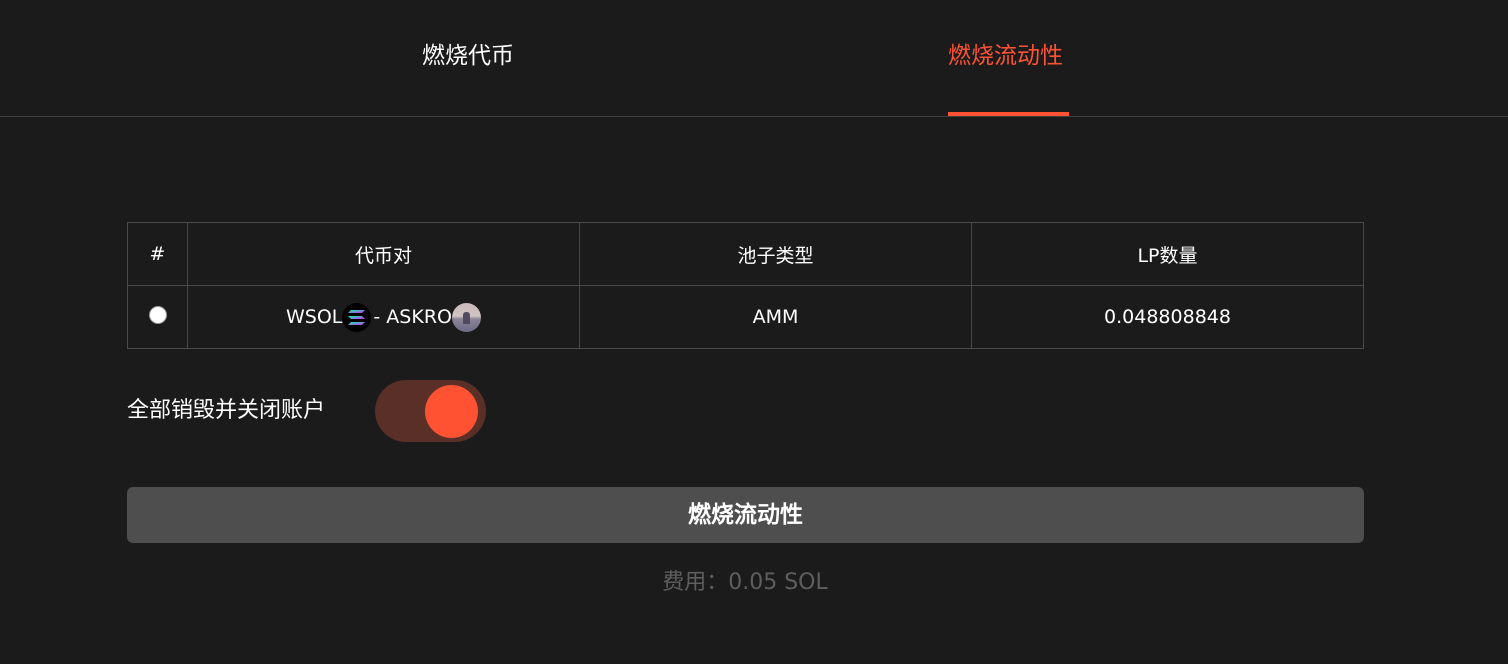 This screenshot has width=1508, height=664. What do you see at coordinates (1167, 317) in the screenshot?
I see `lp-amount-cell: 0.048808848` at bounding box center [1167, 317].